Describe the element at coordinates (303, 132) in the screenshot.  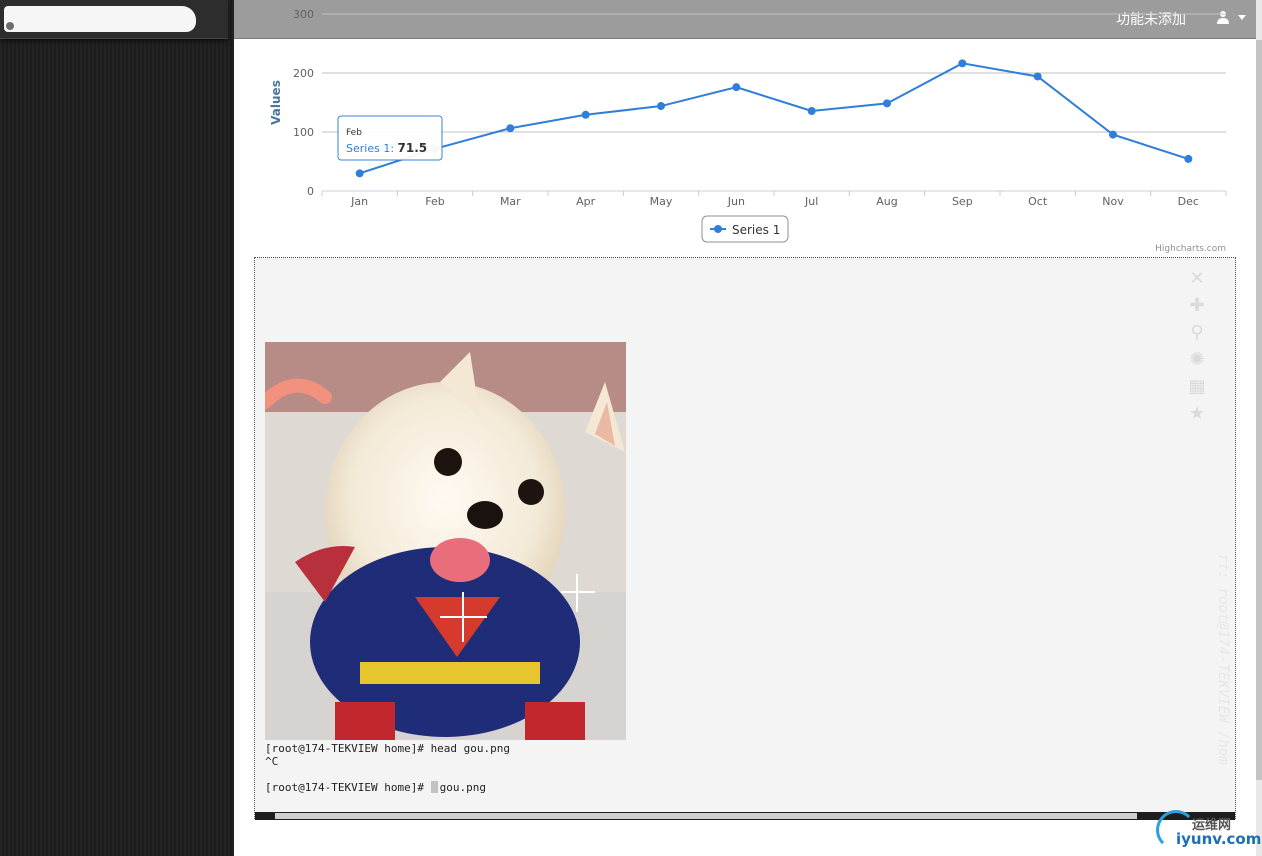
I see `y-tick-label: 100` at that location.